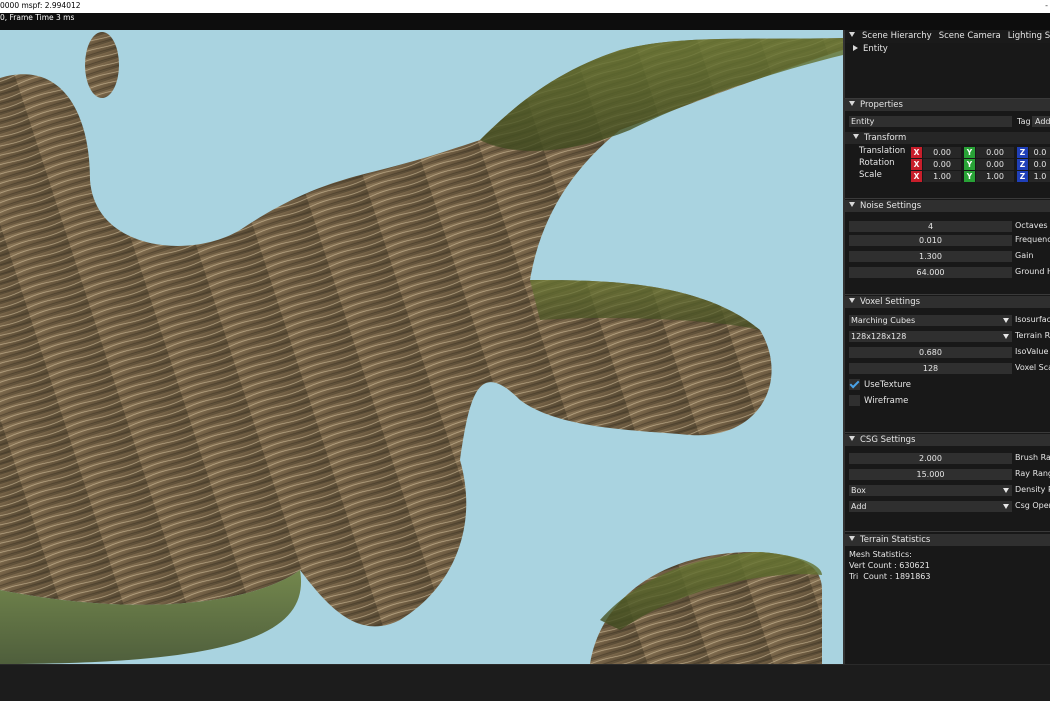  Describe the element at coordinates (930, 352) in the screenshot. I see `isovalue-input: 0.680` at that location.